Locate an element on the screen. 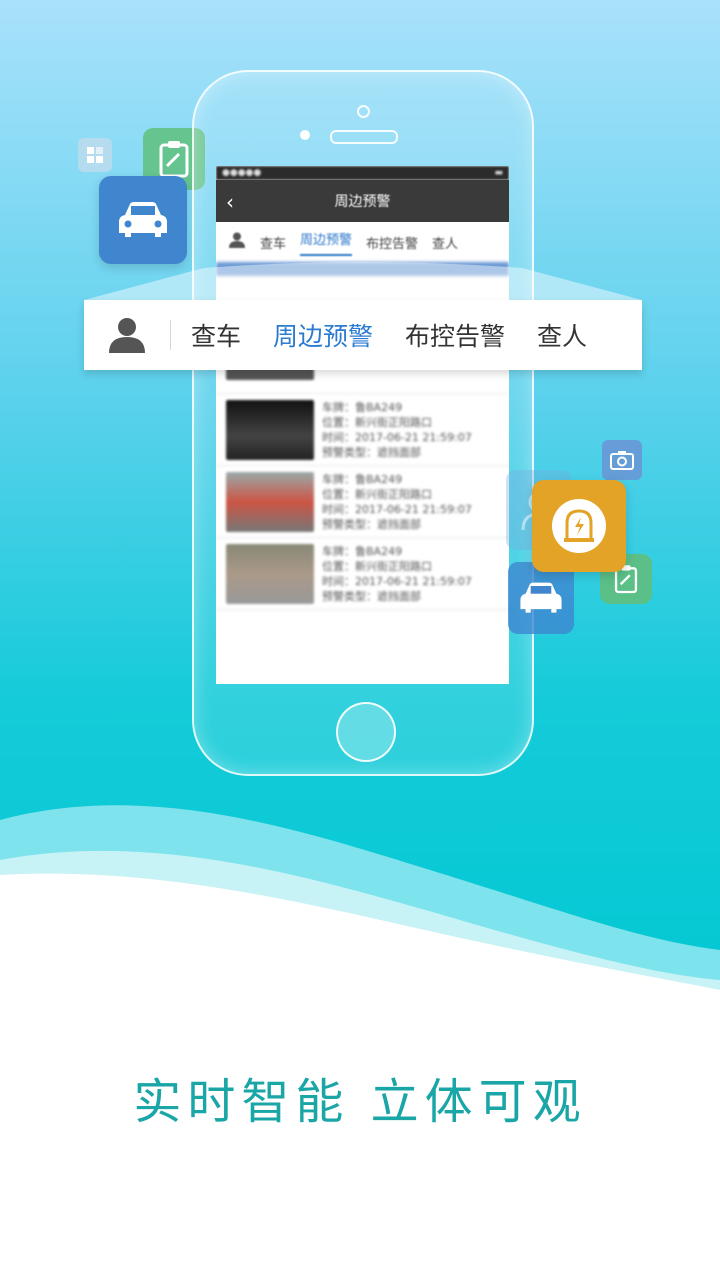 This screenshot has height=1280, width=720. highlight-tabbar: 查车 周边预警 布控告警 查人 is located at coordinates (363, 335).